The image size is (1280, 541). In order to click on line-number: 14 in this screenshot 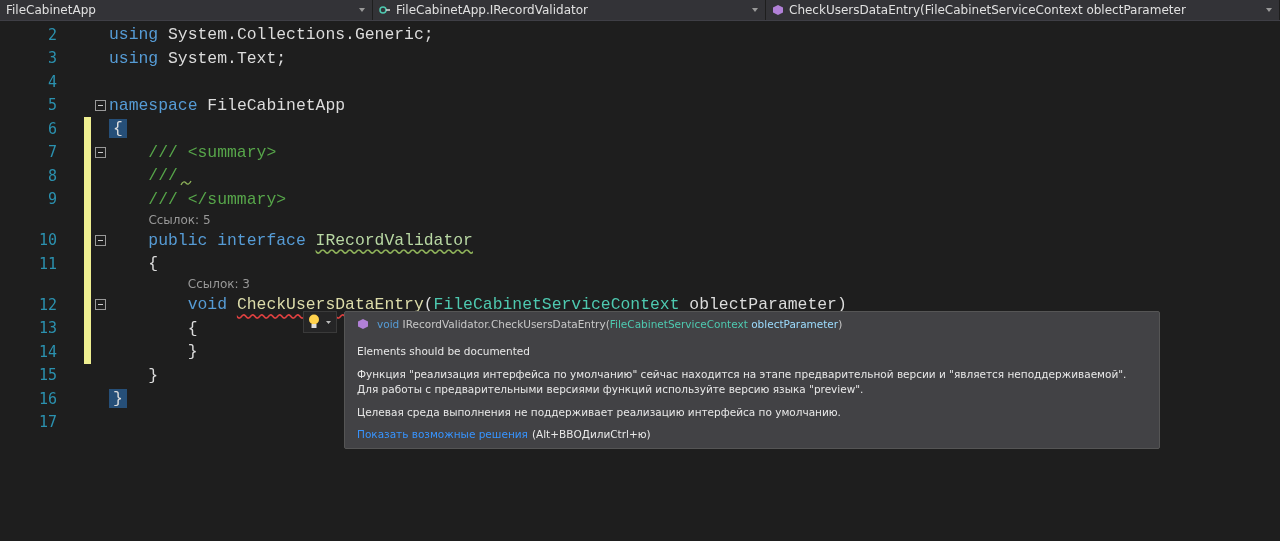, I will do `click(47, 351)`.